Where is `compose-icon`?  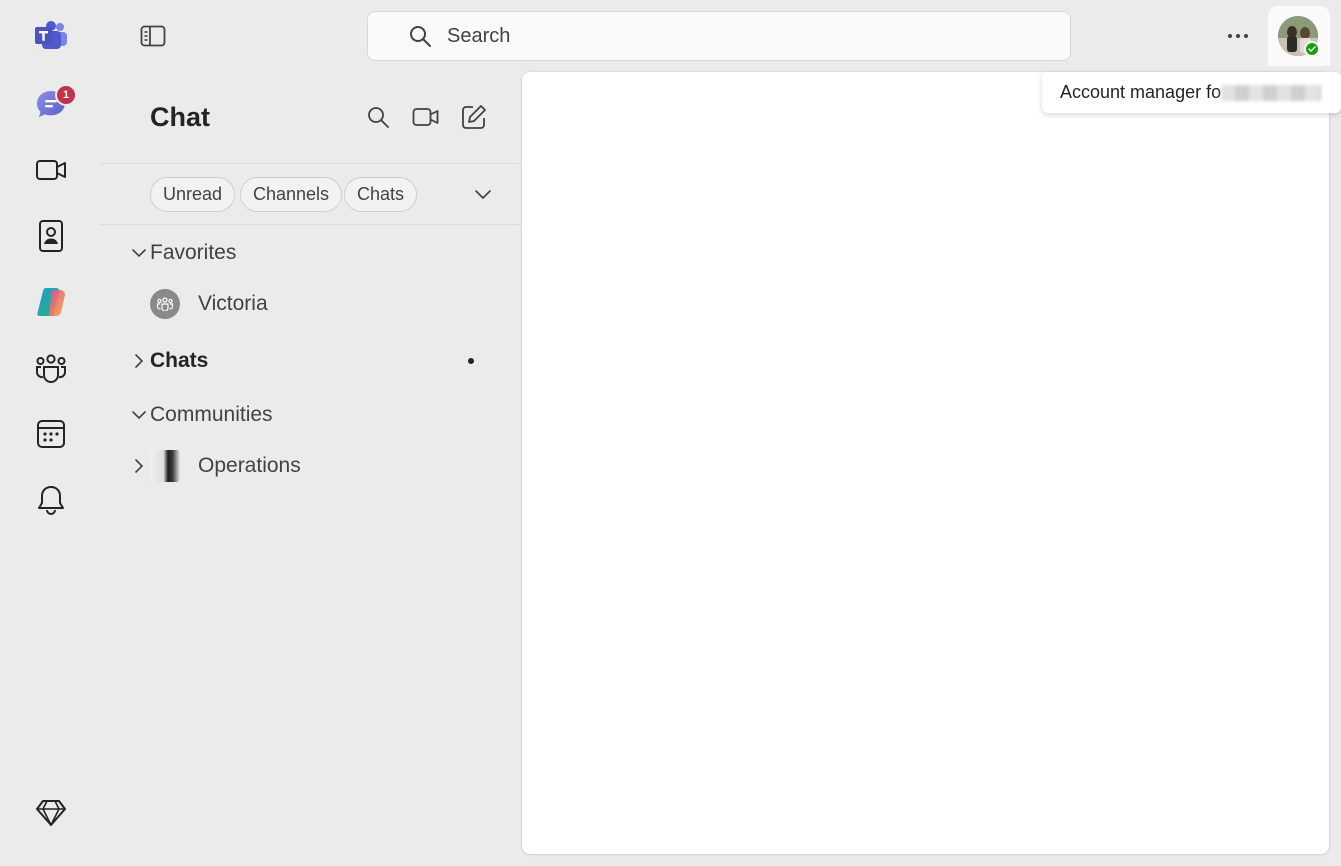
compose-icon is located at coordinates (474, 117).